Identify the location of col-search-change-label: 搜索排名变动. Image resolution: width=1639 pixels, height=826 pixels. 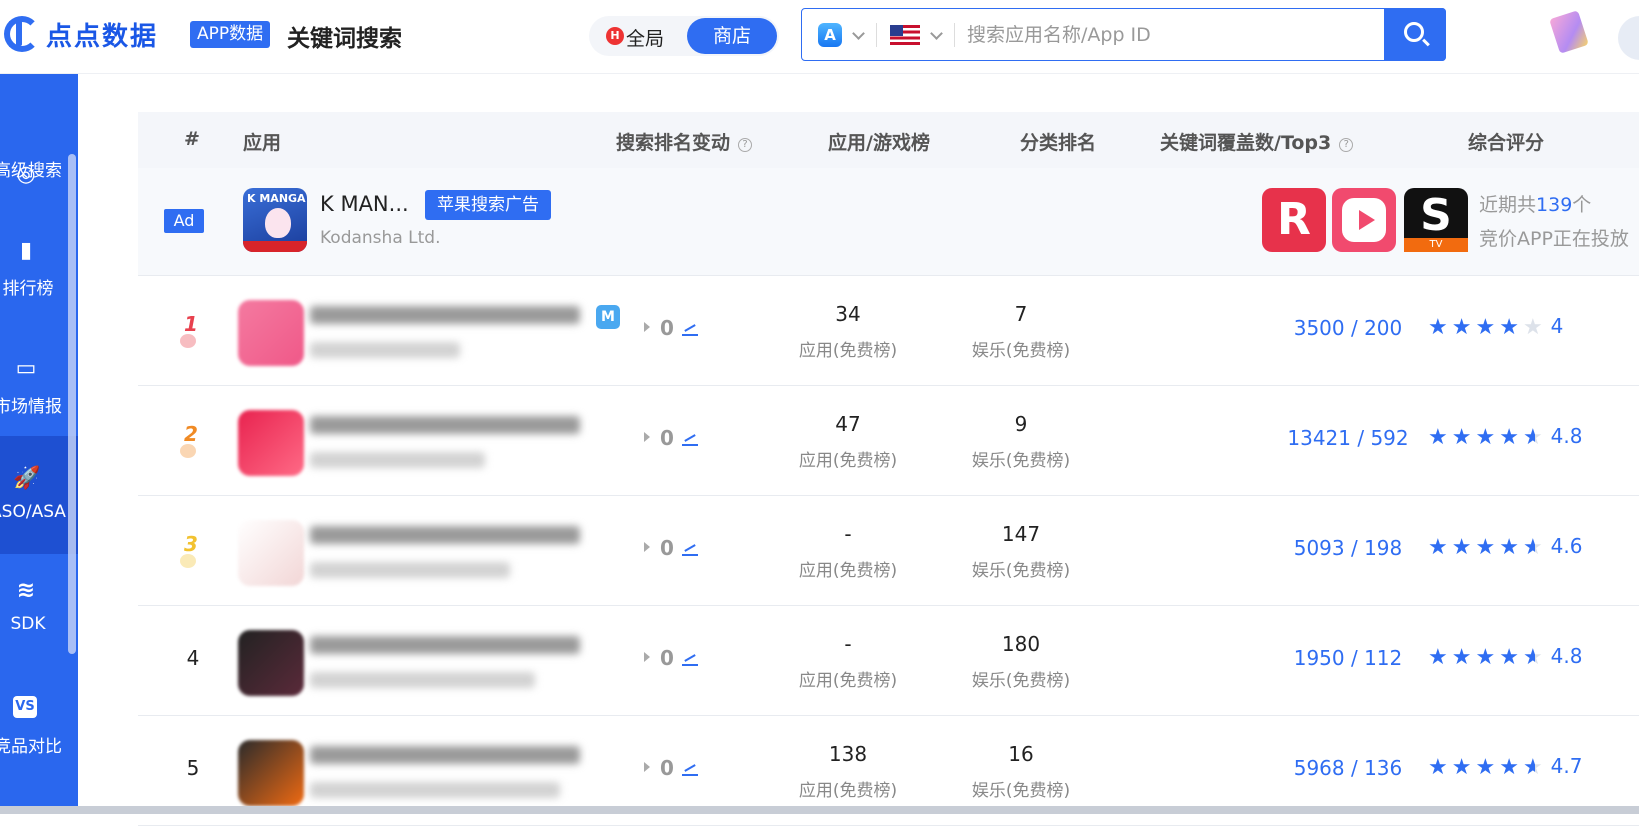
(673, 143).